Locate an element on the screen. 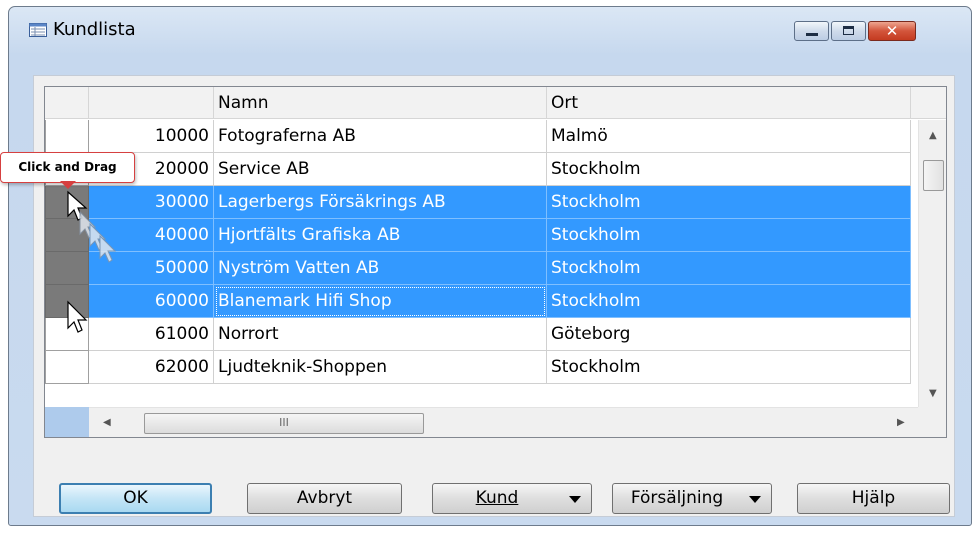  customer-name-cell: Hjortfälts Grafiska AB is located at coordinates (380, 235).